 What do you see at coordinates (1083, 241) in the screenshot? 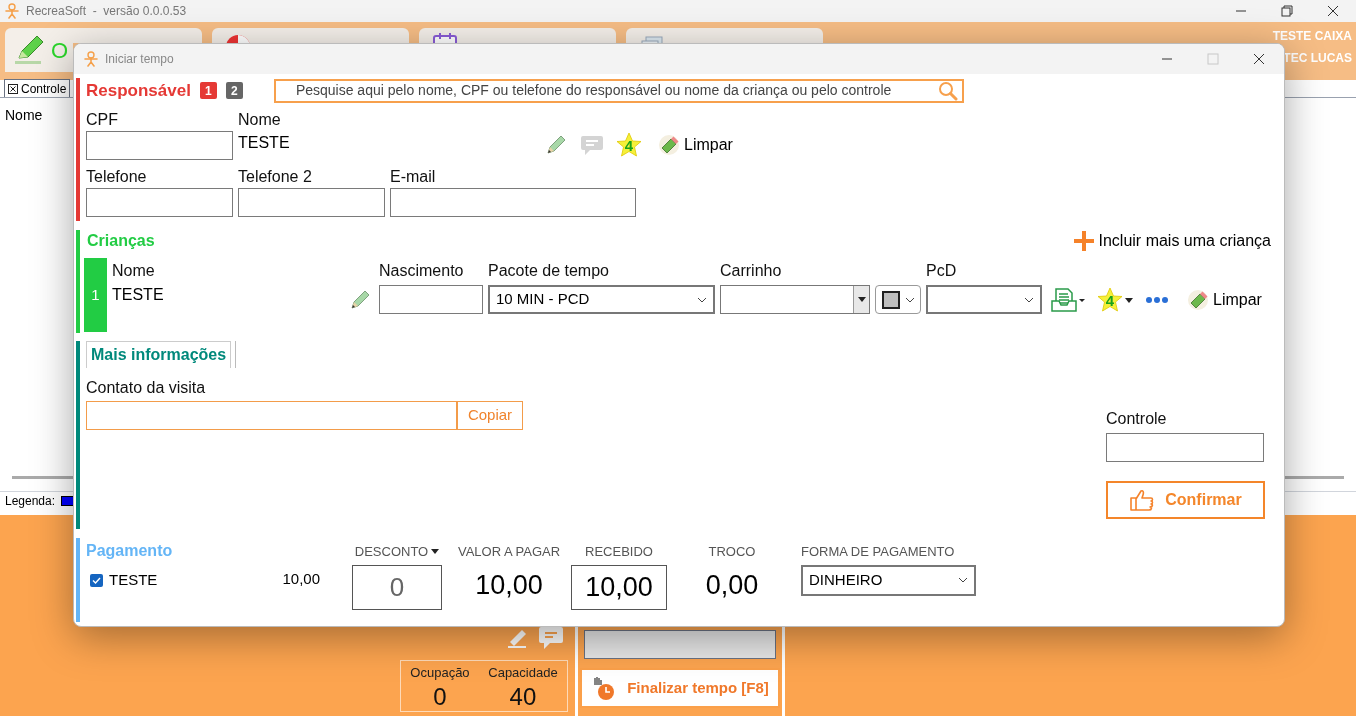
I see `plus-icon` at bounding box center [1083, 241].